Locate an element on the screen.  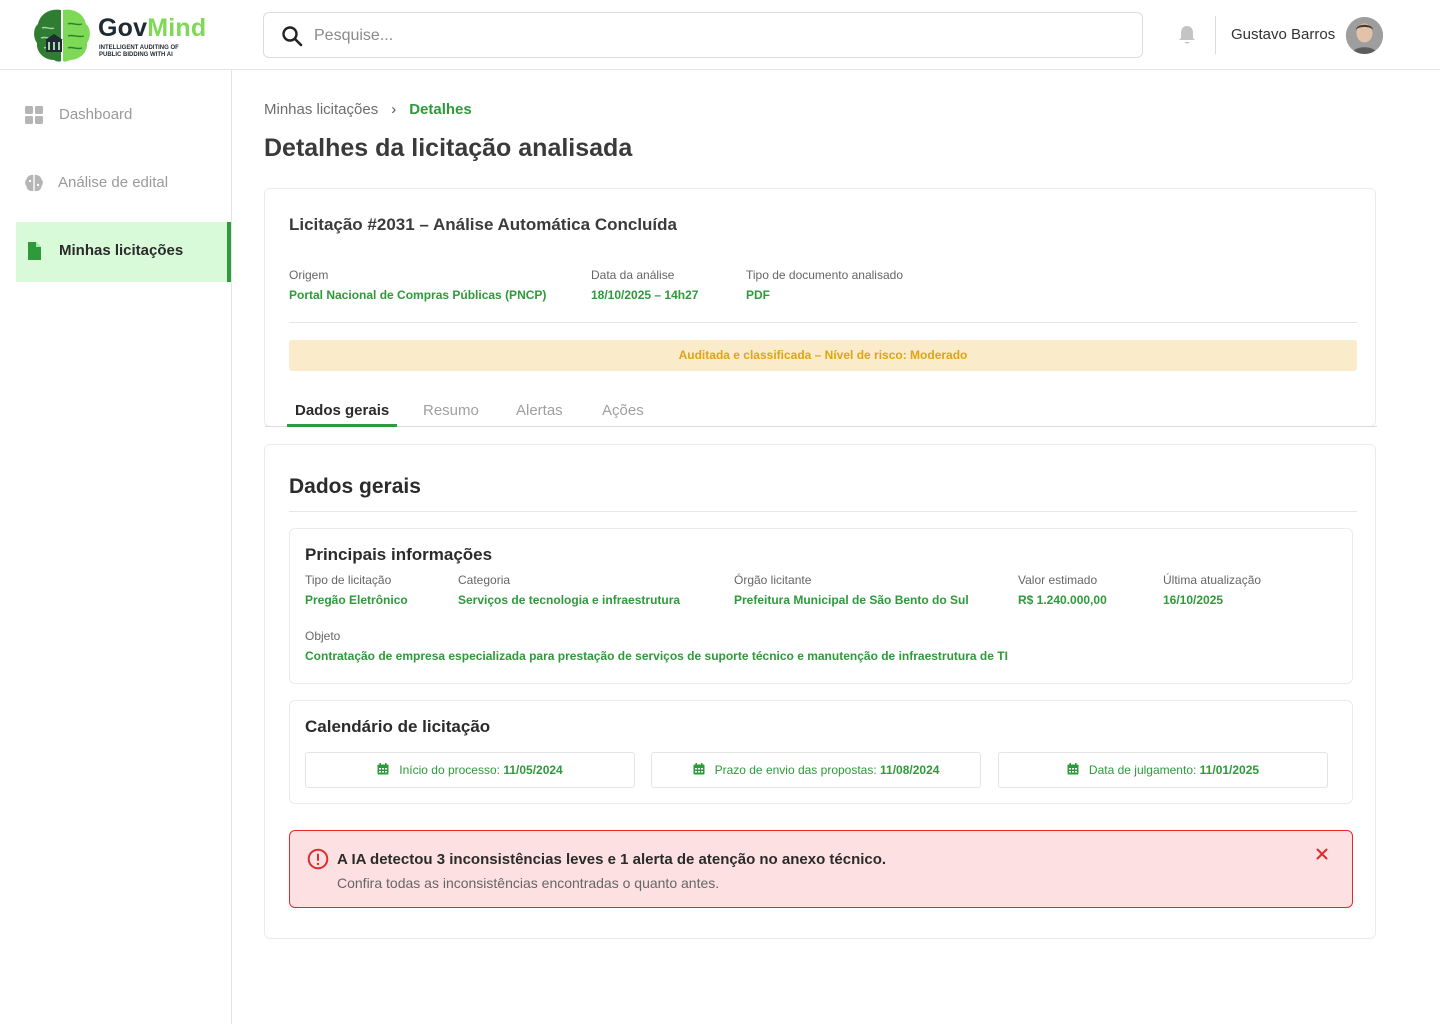
sidebar-item-label: Dashboard is located at coordinates (96, 114).